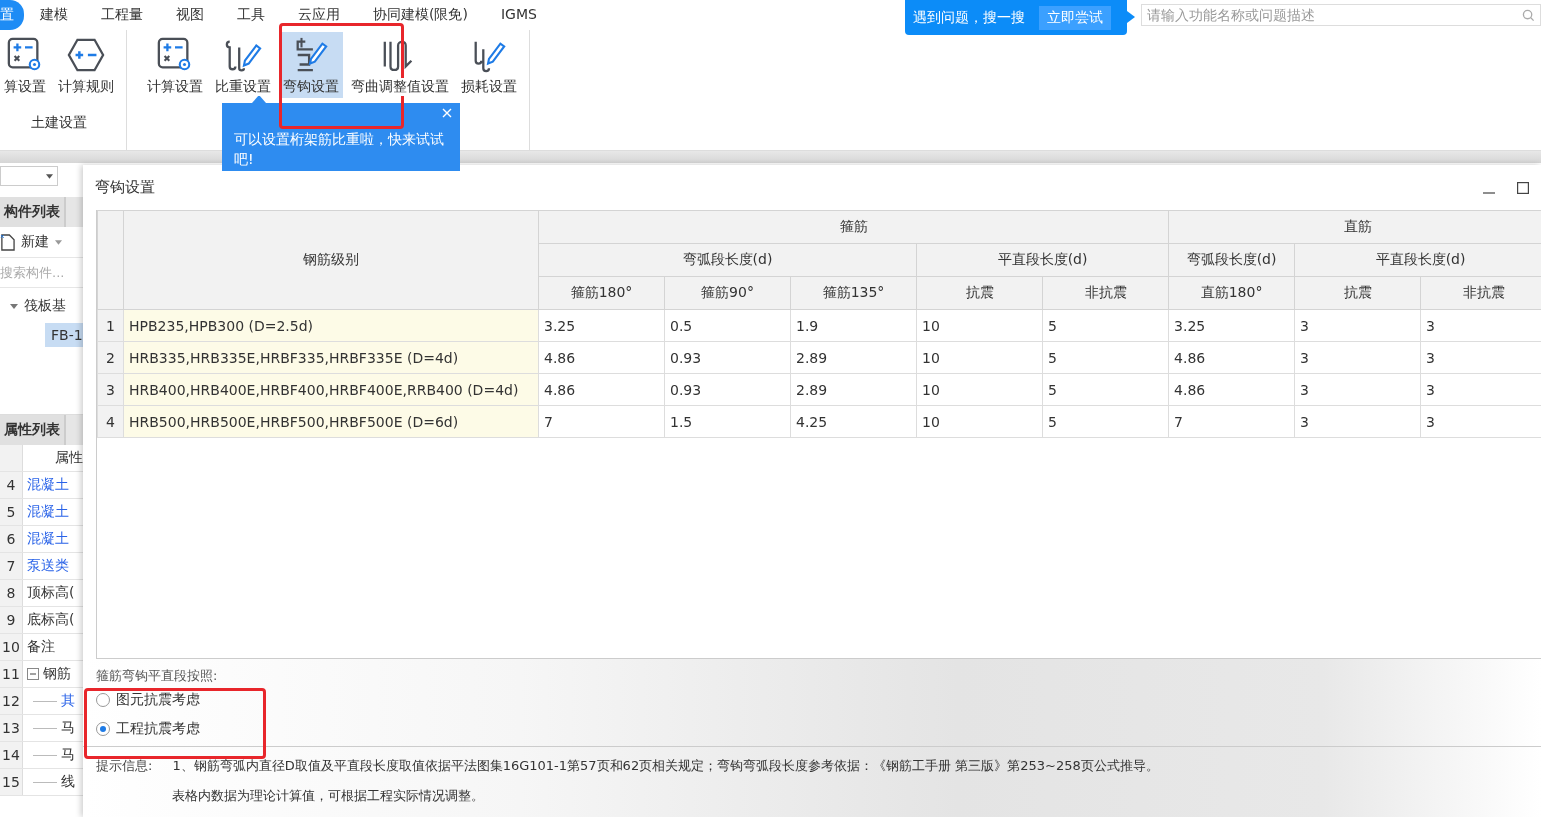 The width and height of the screenshot is (1541, 817). What do you see at coordinates (110, 325) in the screenshot?
I see `row-number: 1` at bounding box center [110, 325].